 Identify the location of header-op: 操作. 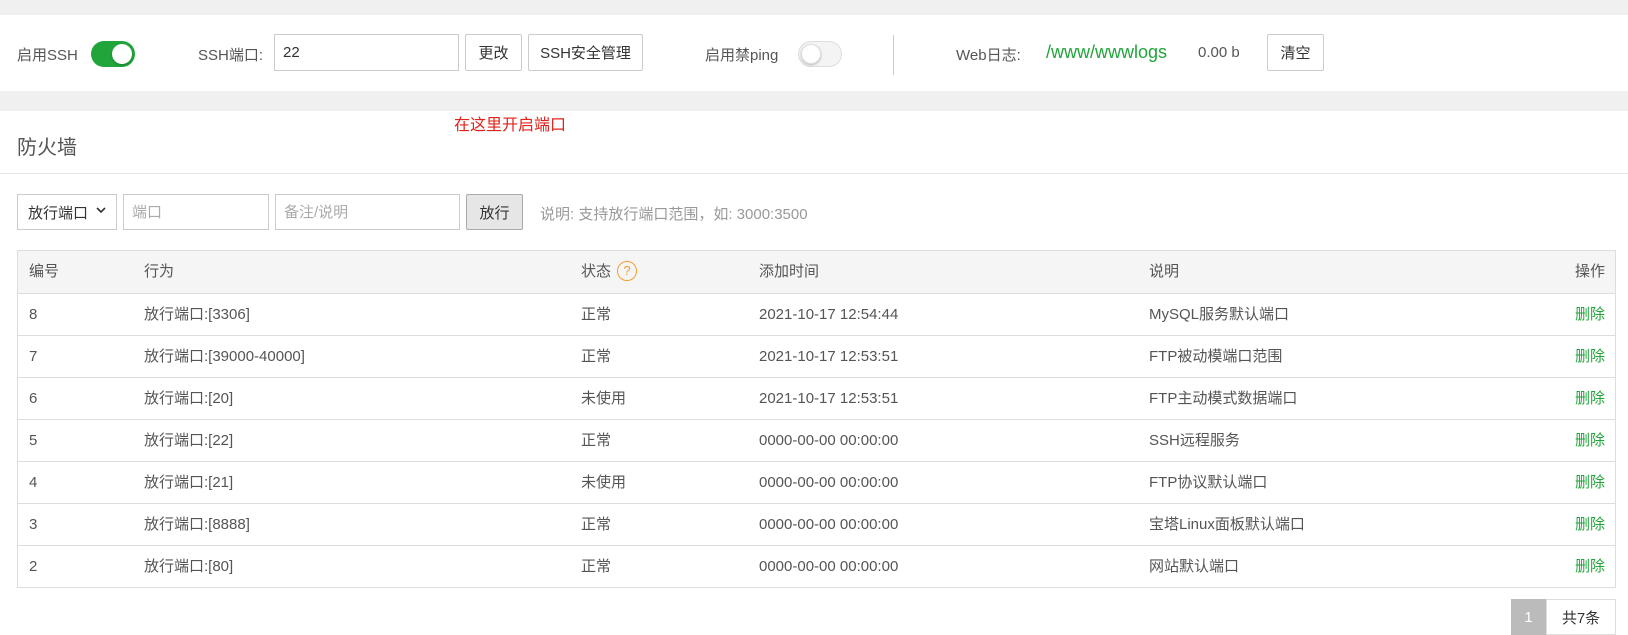
(1589, 271).